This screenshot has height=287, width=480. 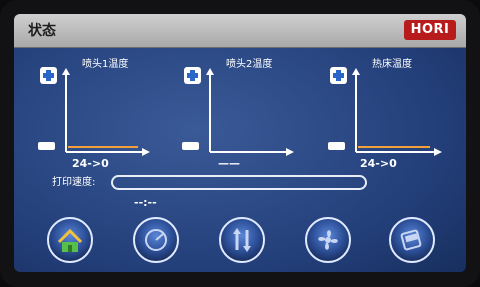 I want to click on nav-fan-button, so click(x=328, y=240).